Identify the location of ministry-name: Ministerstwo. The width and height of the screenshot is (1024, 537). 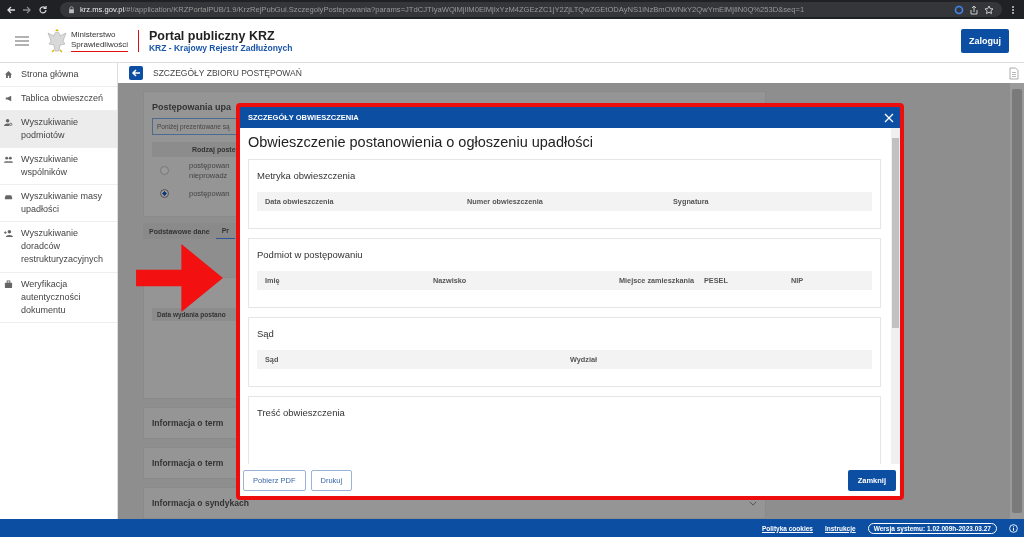
(94, 34).